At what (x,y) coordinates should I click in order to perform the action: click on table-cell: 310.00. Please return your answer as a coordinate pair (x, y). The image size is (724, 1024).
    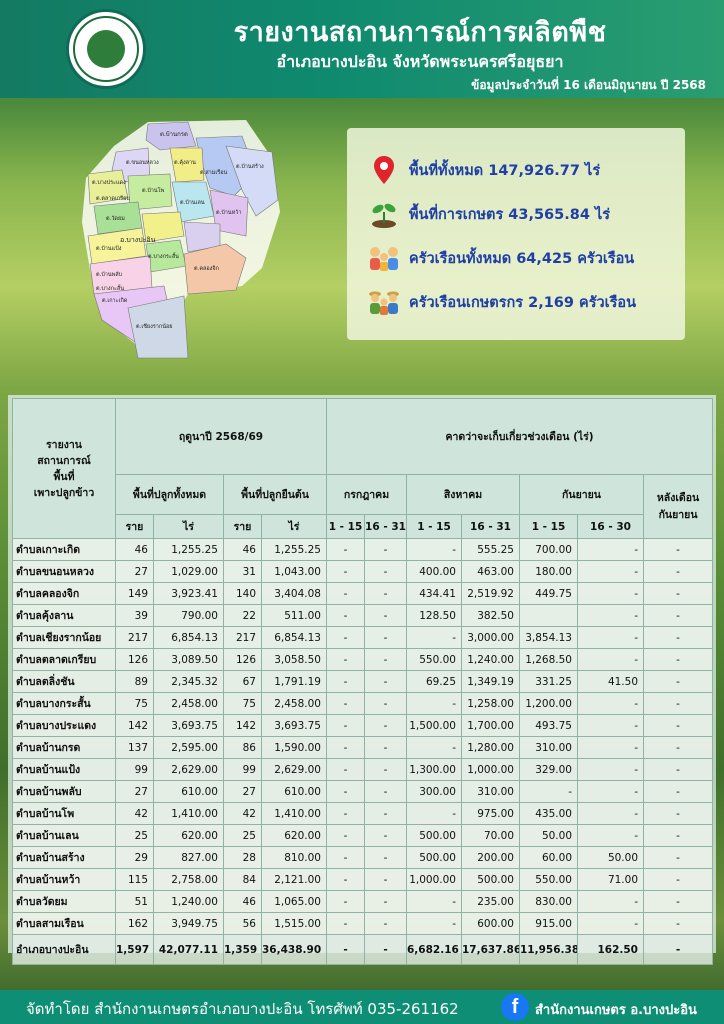
    Looking at the image, I should click on (490, 791).